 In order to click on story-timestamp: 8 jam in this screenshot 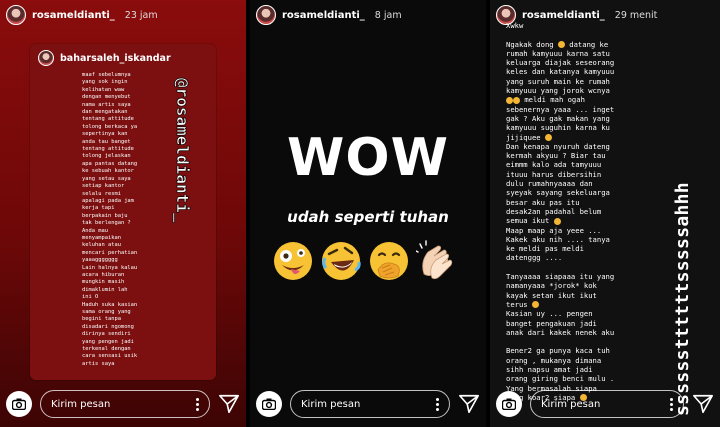, I will do `click(388, 15)`.